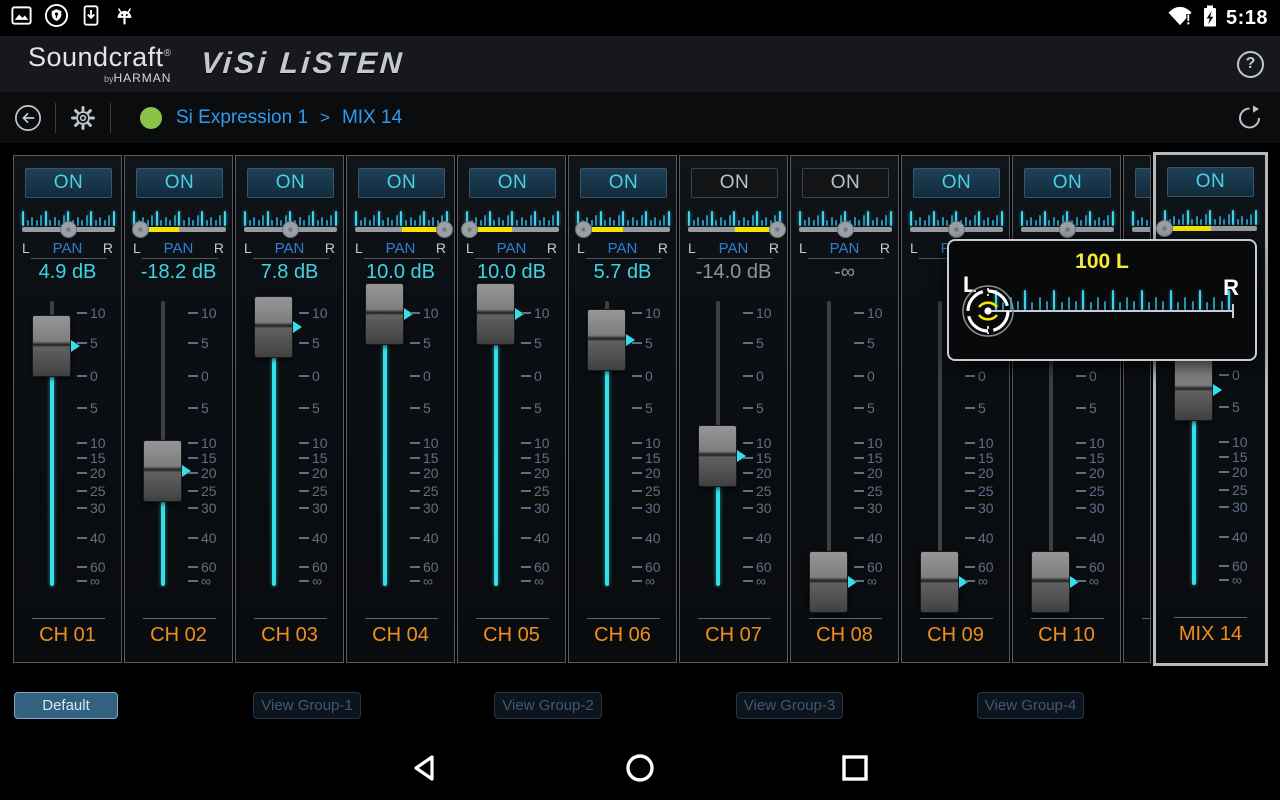  Describe the element at coordinates (307, 705) in the screenshot. I see `view-button-view-group-1: View Group-1` at that location.